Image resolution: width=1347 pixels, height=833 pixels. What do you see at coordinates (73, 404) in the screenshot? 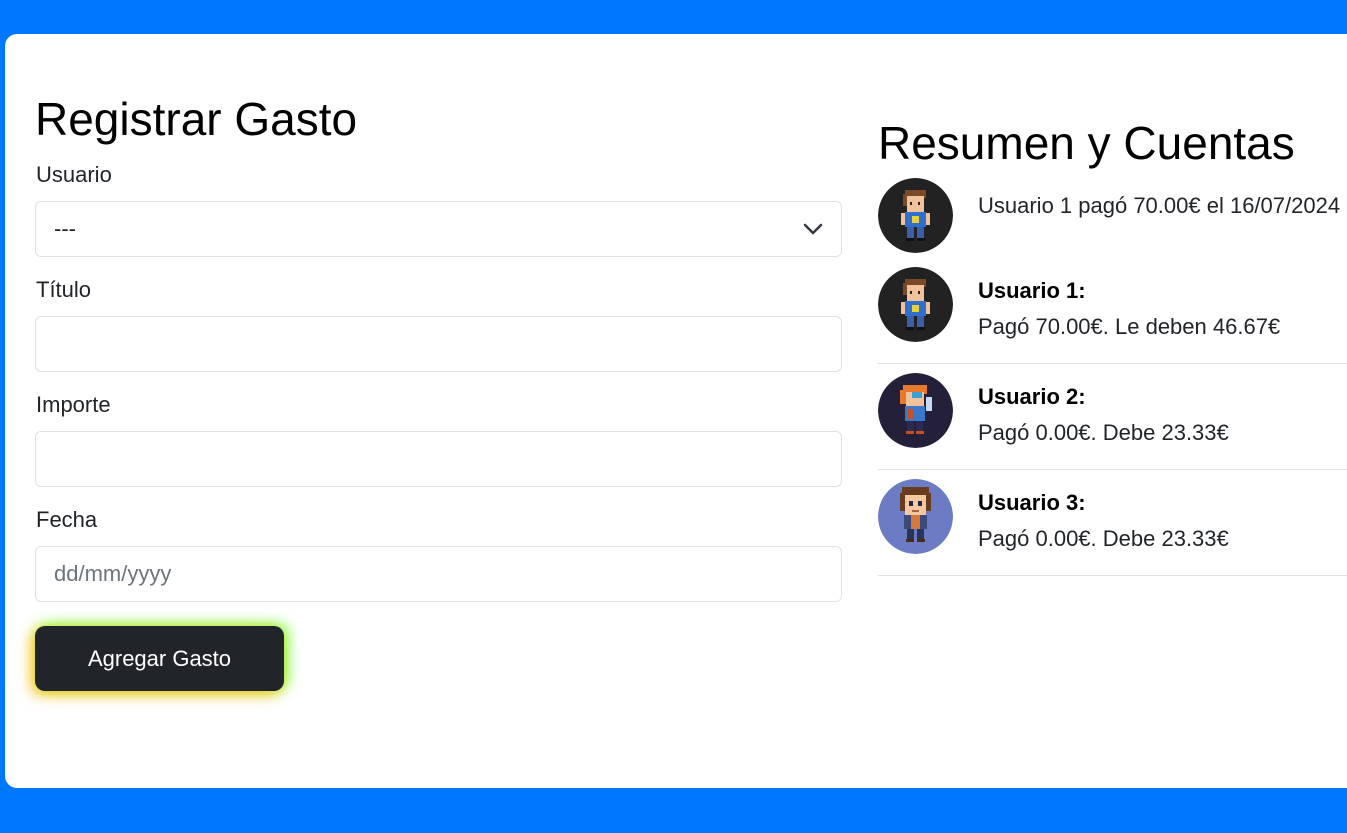
I see `amount-label: Importe` at bounding box center [73, 404].